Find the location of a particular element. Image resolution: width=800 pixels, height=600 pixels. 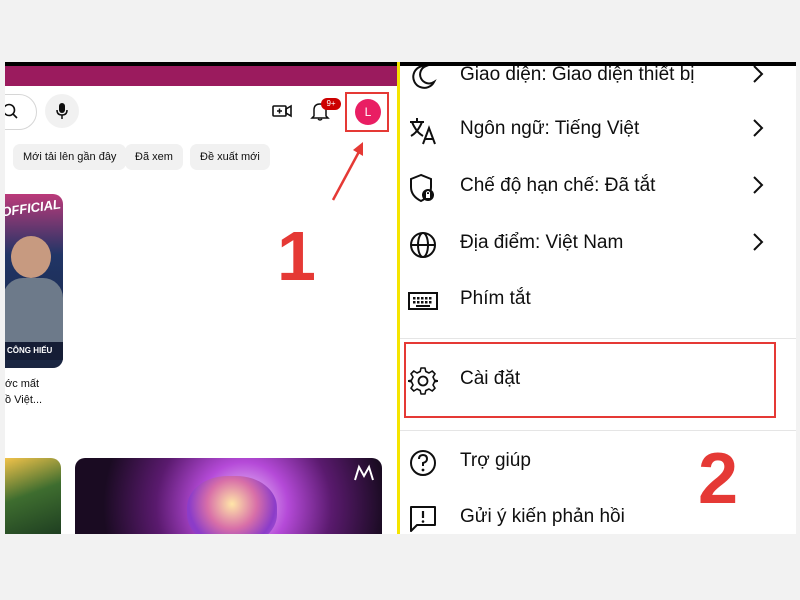

search-icon is located at coordinates (11, 111).